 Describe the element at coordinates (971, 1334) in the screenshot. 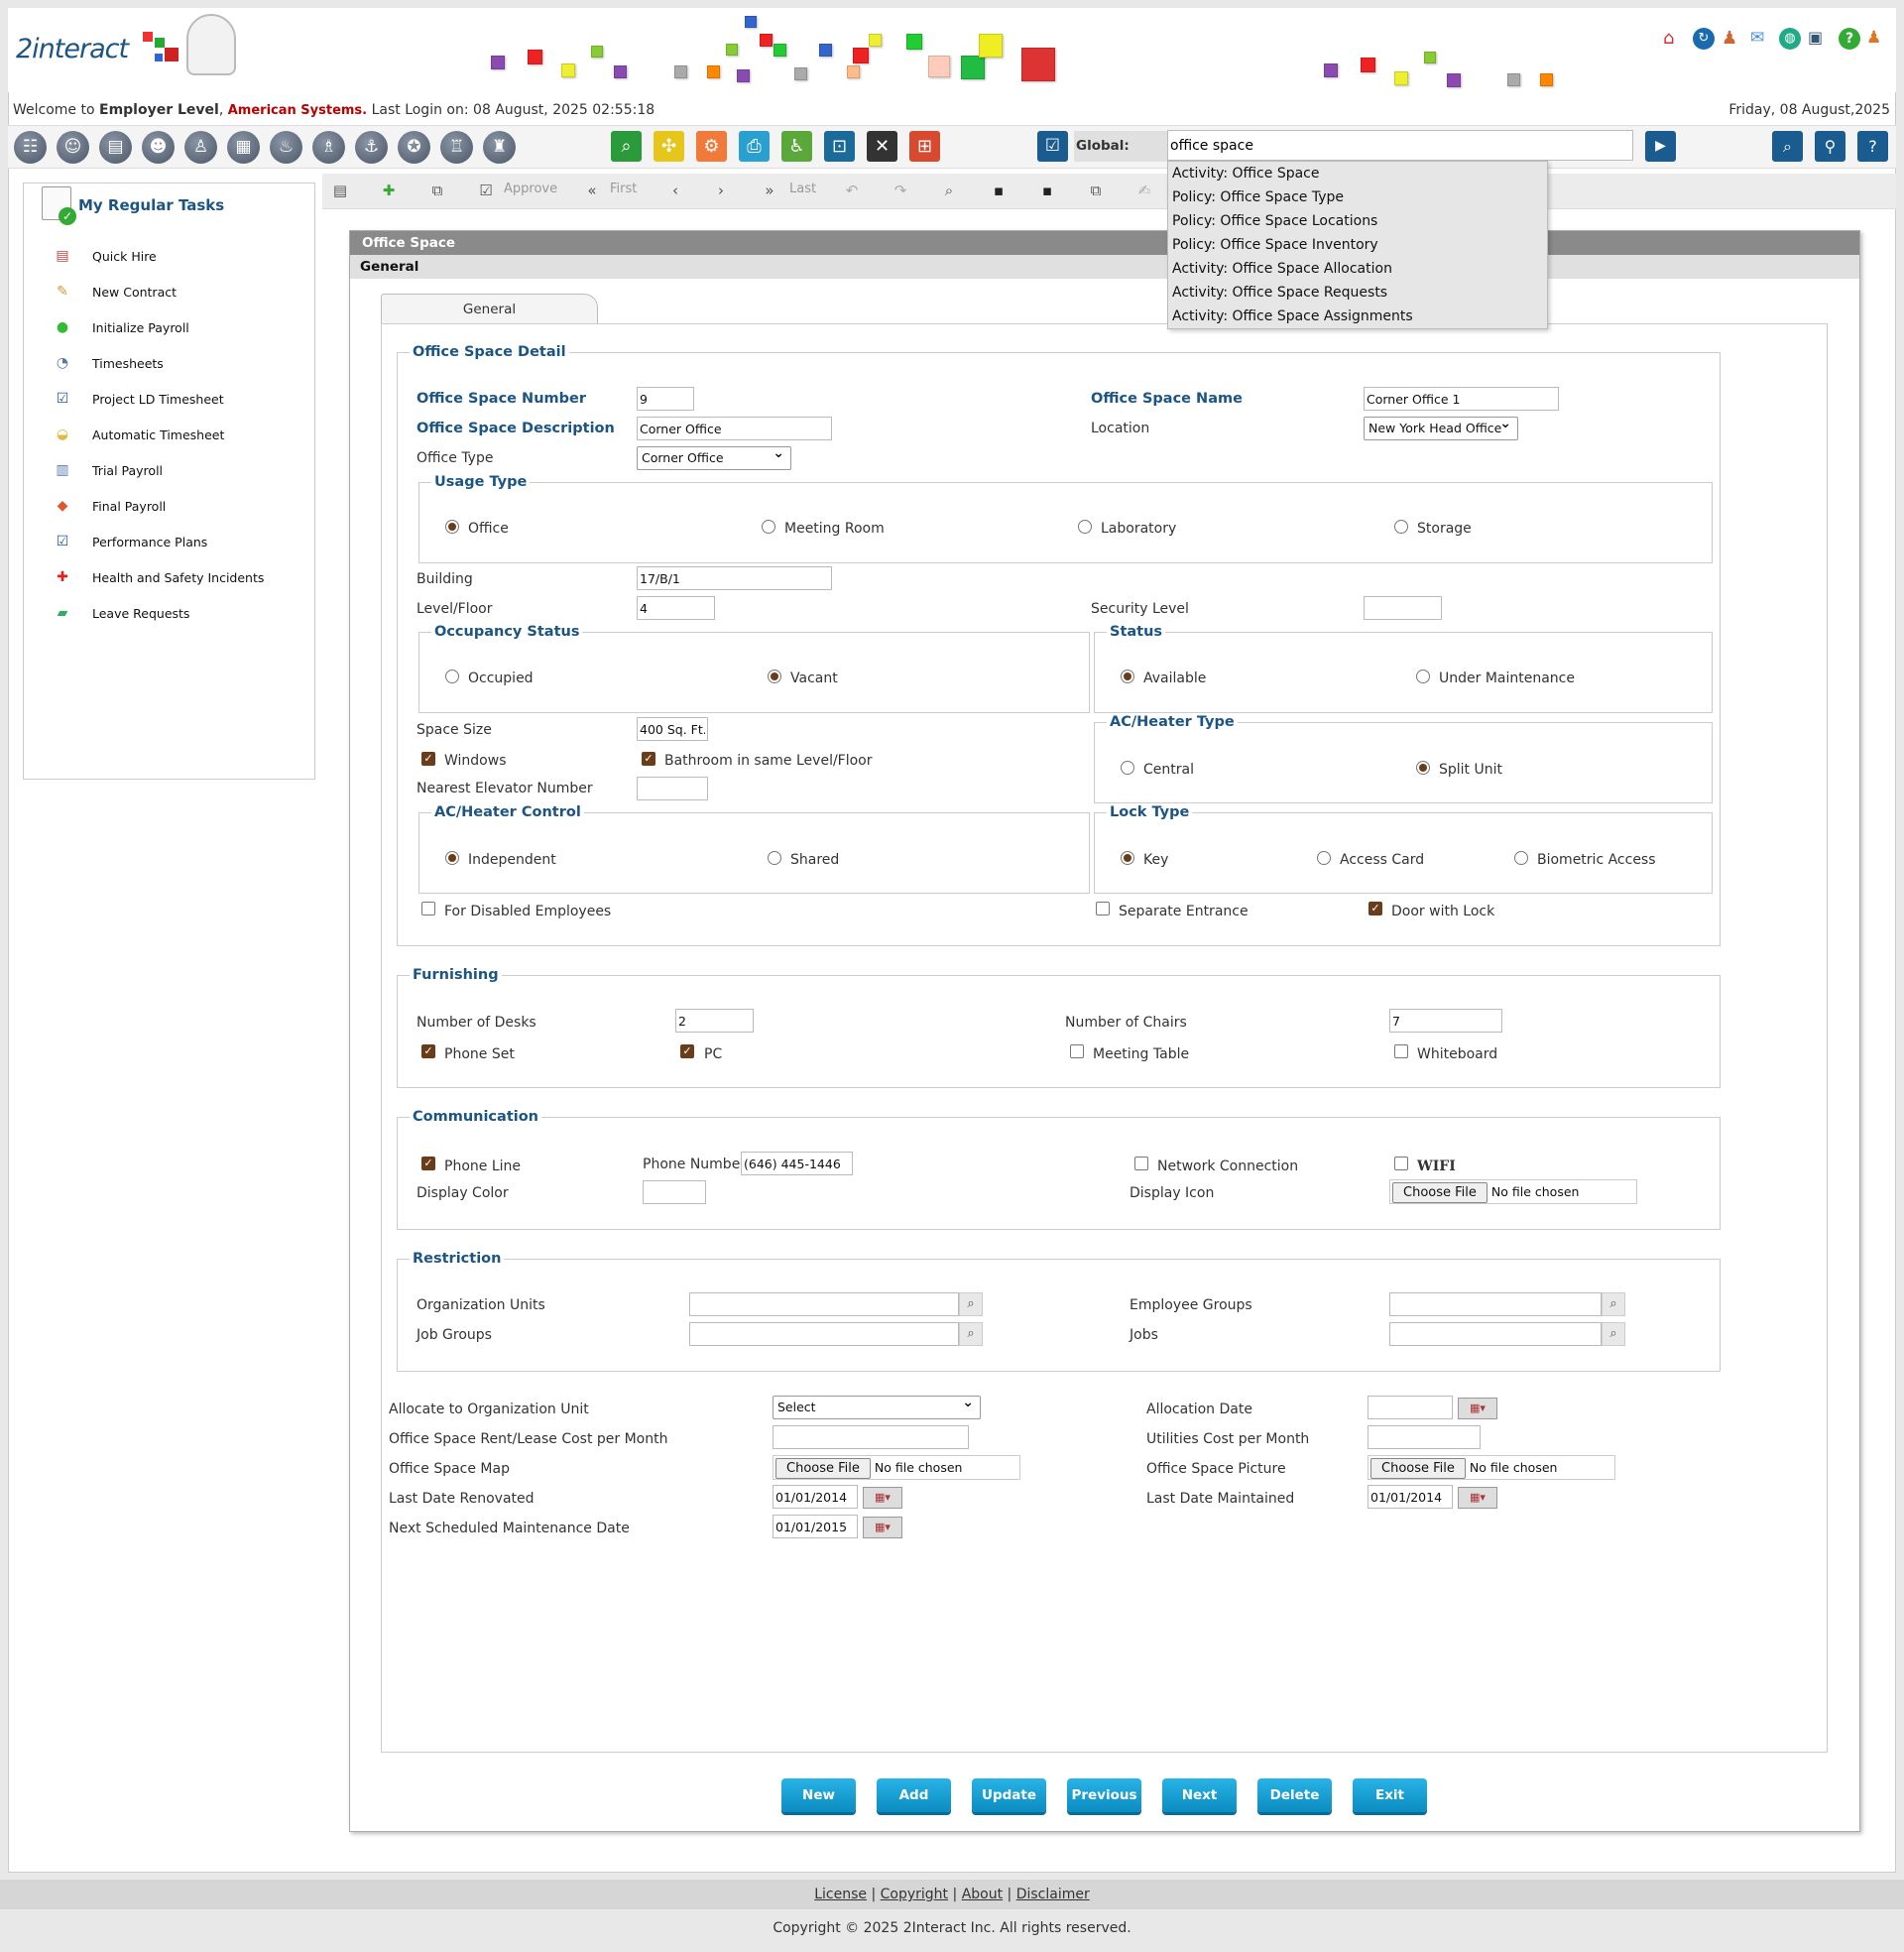

I see `job-groups-lookup-icon: ⌕` at that location.